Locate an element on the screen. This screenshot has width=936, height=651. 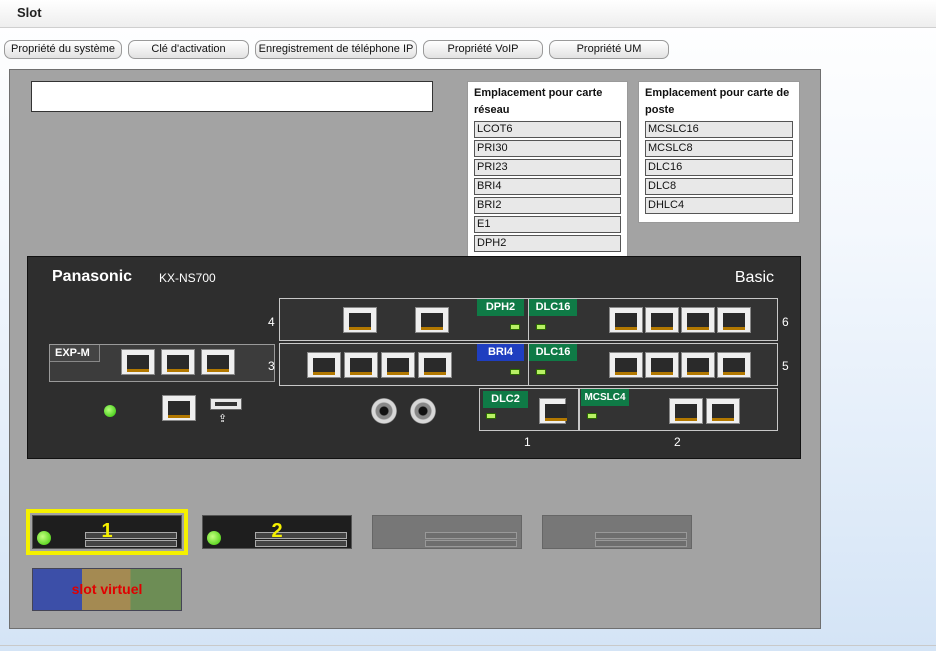
usb-symbol-icon: ⇪ is located at coordinates (223, 419).